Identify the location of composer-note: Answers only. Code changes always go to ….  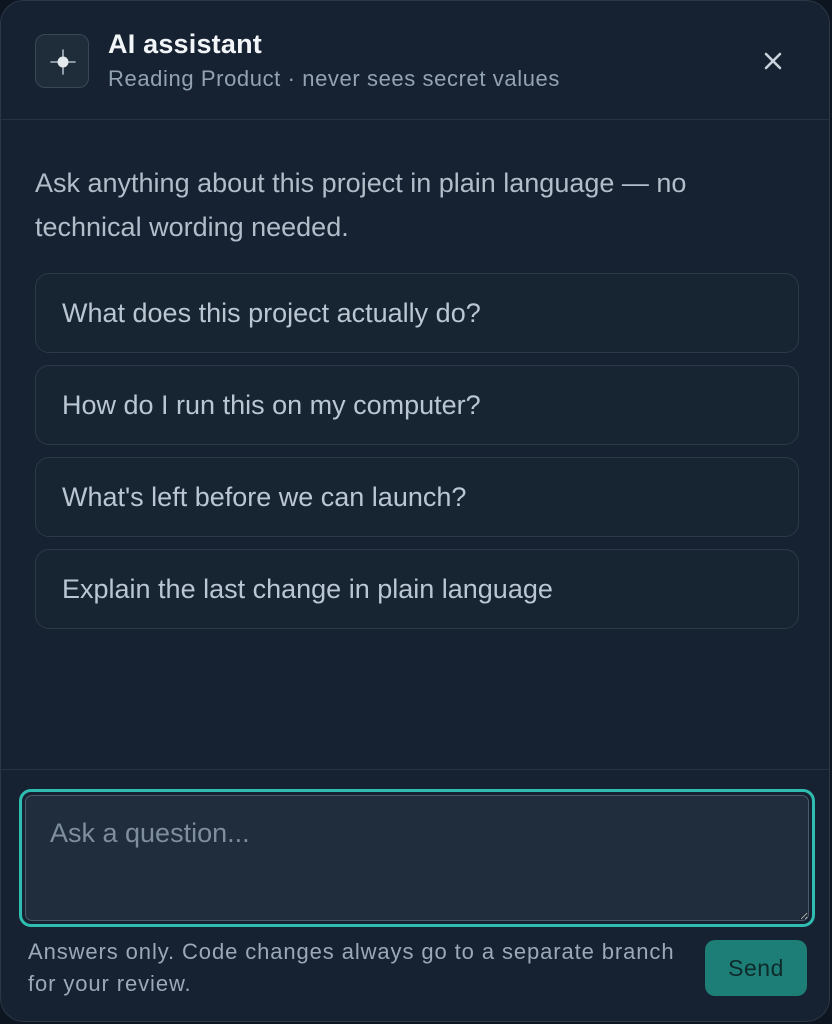
(351, 967).